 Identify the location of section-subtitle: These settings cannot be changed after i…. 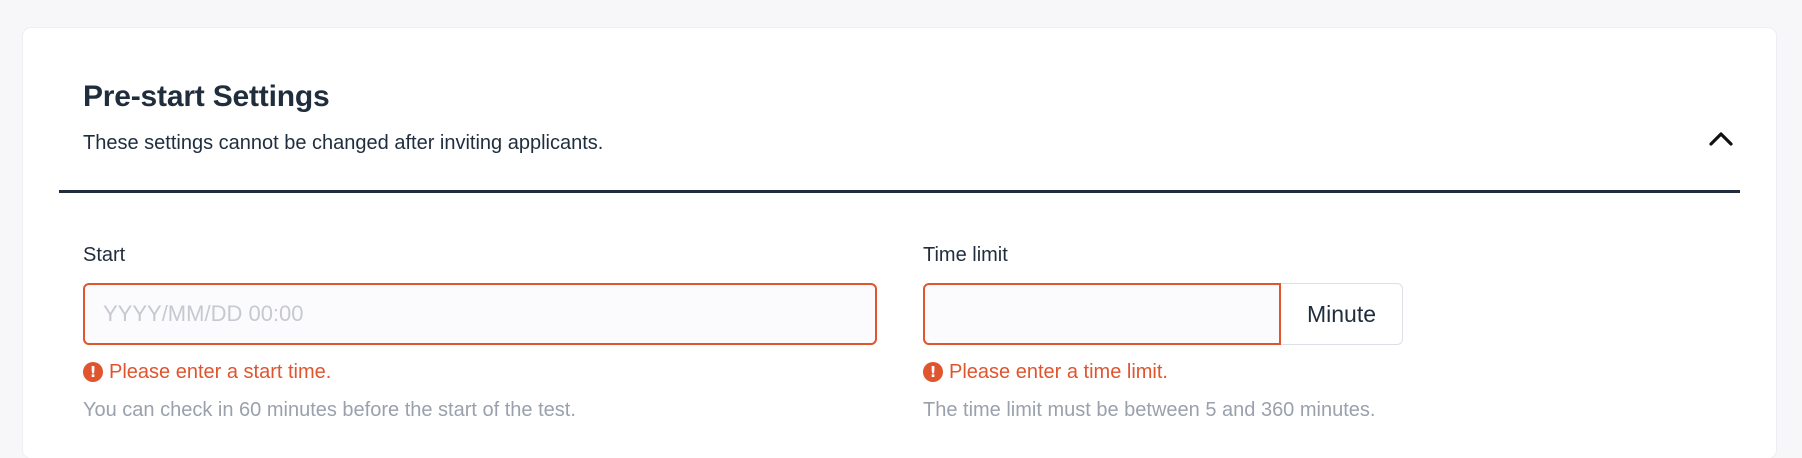
(343, 143).